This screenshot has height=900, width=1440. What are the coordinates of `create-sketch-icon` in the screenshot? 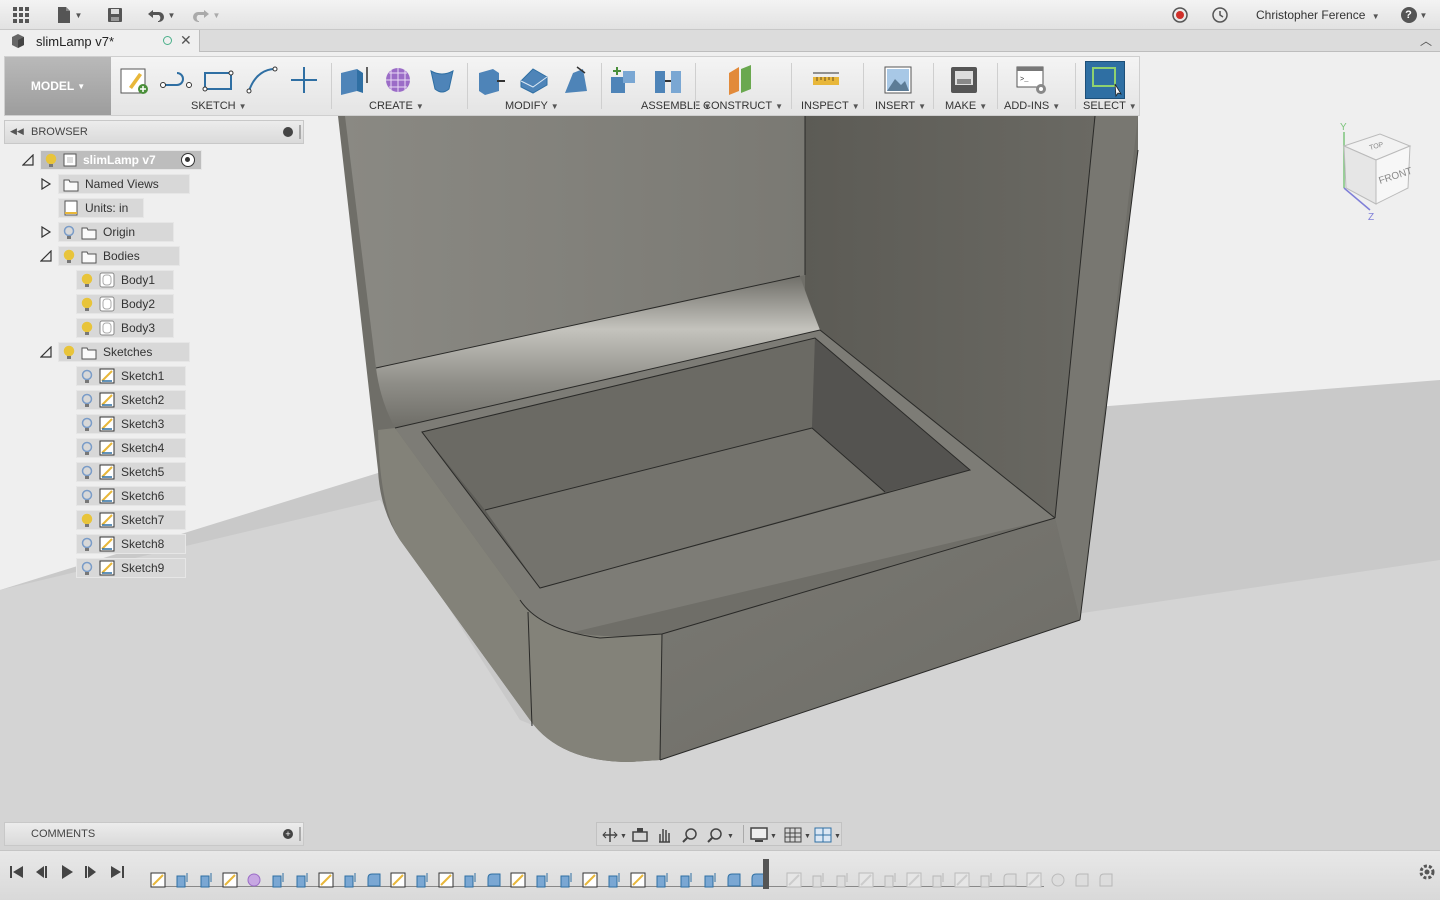 It's located at (134, 80).